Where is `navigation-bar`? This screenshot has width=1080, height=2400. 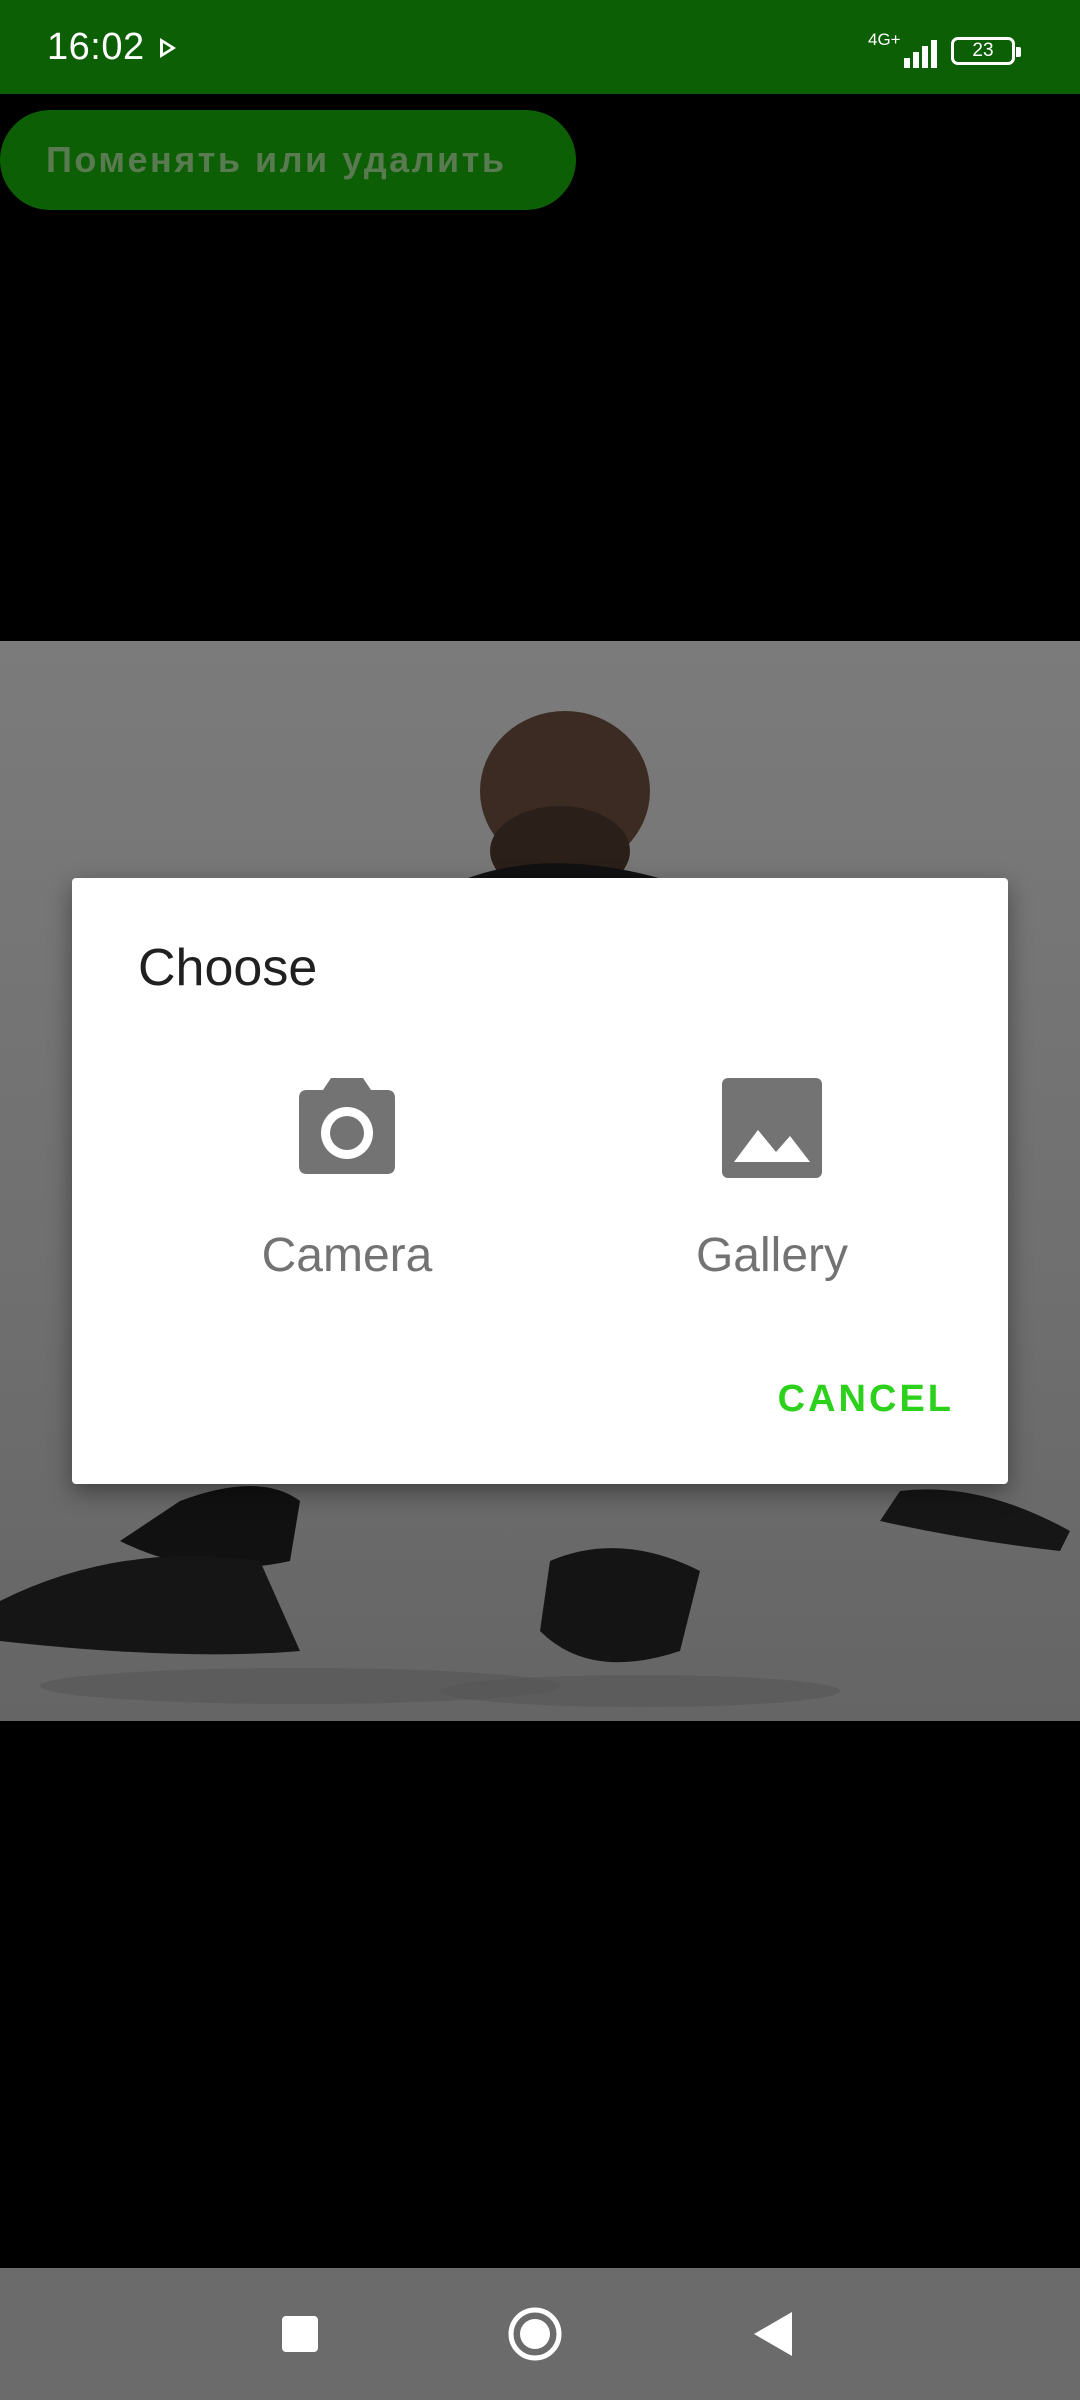 navigation-bar is located at coordinates (540, 2334).